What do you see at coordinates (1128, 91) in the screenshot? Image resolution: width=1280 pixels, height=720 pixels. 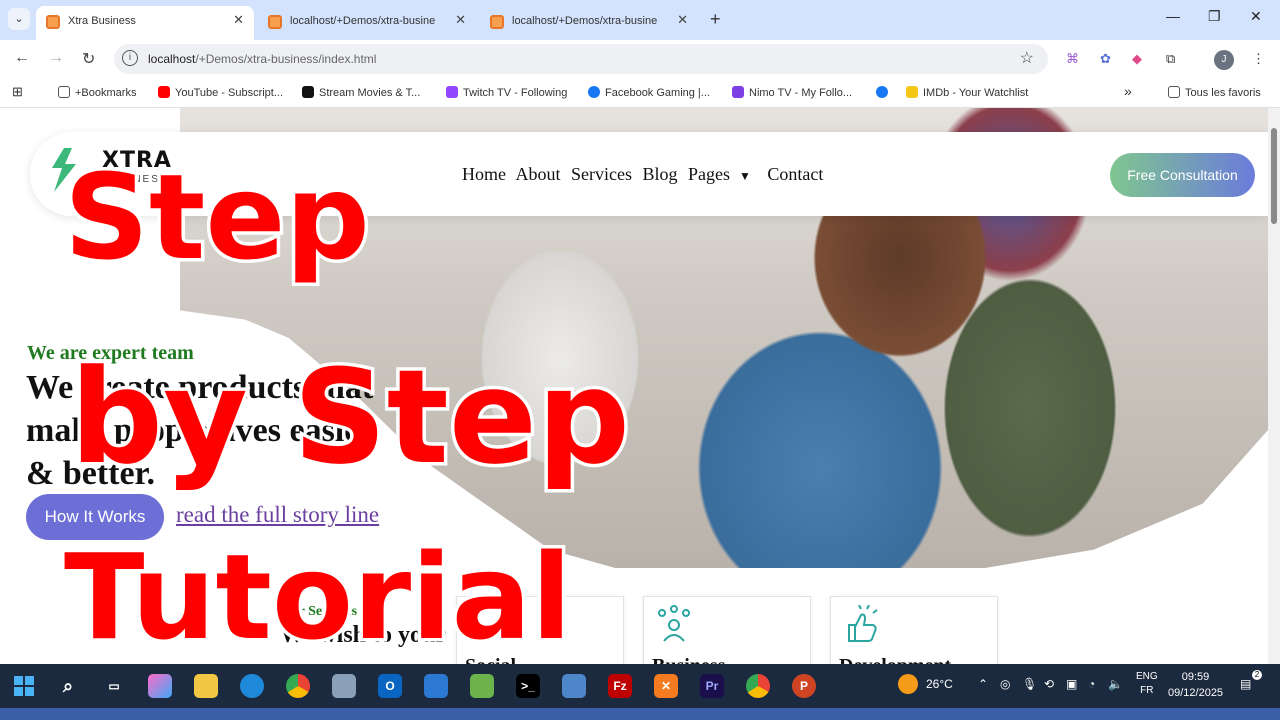 I see `bookmarks-overflow-button: »` at bounding box center [1128, 91].